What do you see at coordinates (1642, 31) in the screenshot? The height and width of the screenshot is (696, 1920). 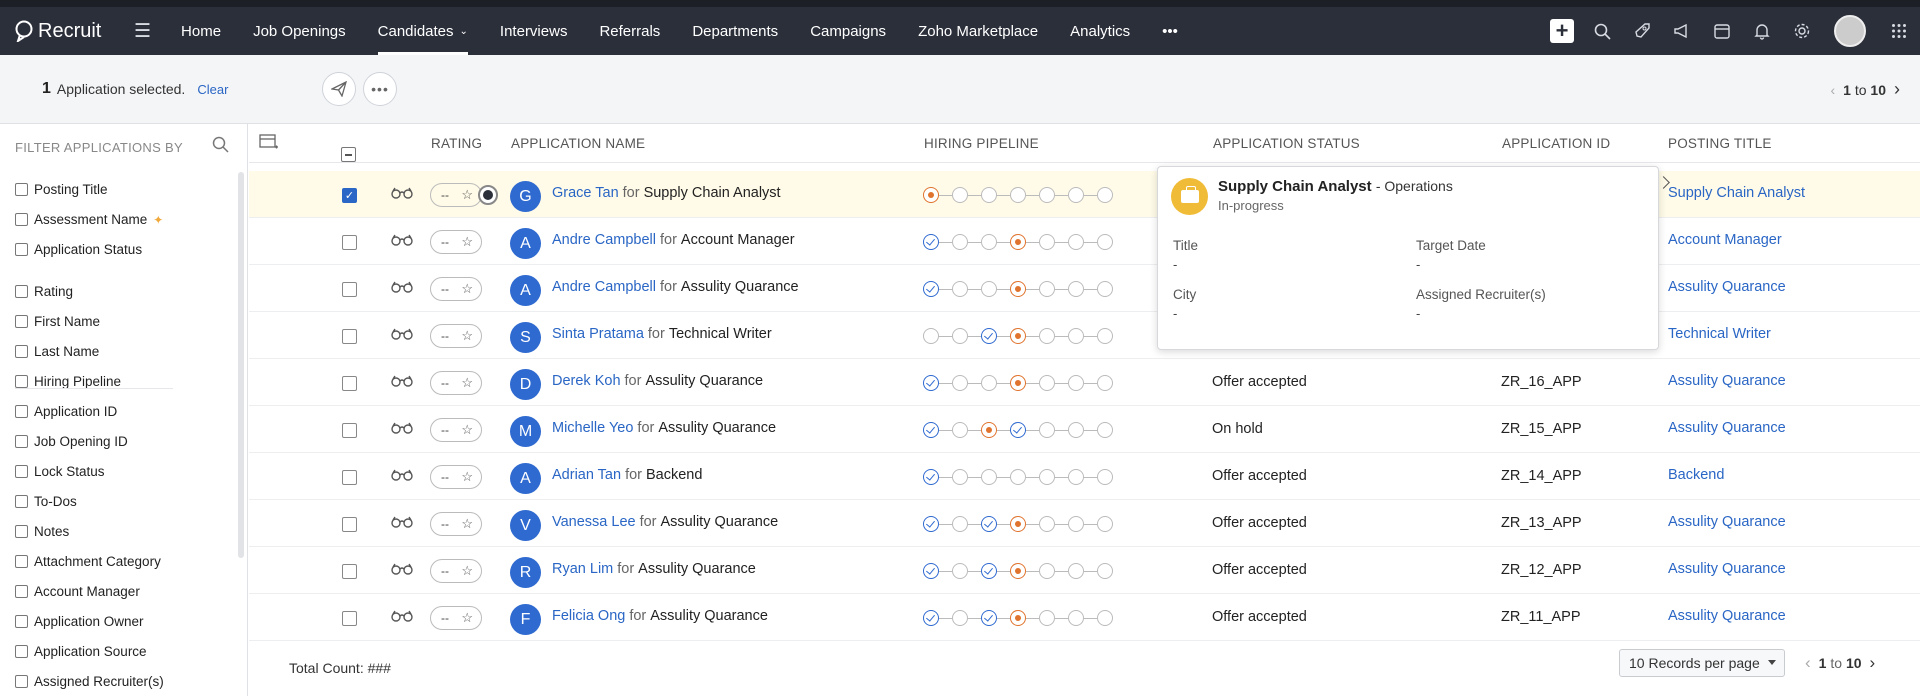 I see `rocket-icon` at bounding box center [1642, 31].